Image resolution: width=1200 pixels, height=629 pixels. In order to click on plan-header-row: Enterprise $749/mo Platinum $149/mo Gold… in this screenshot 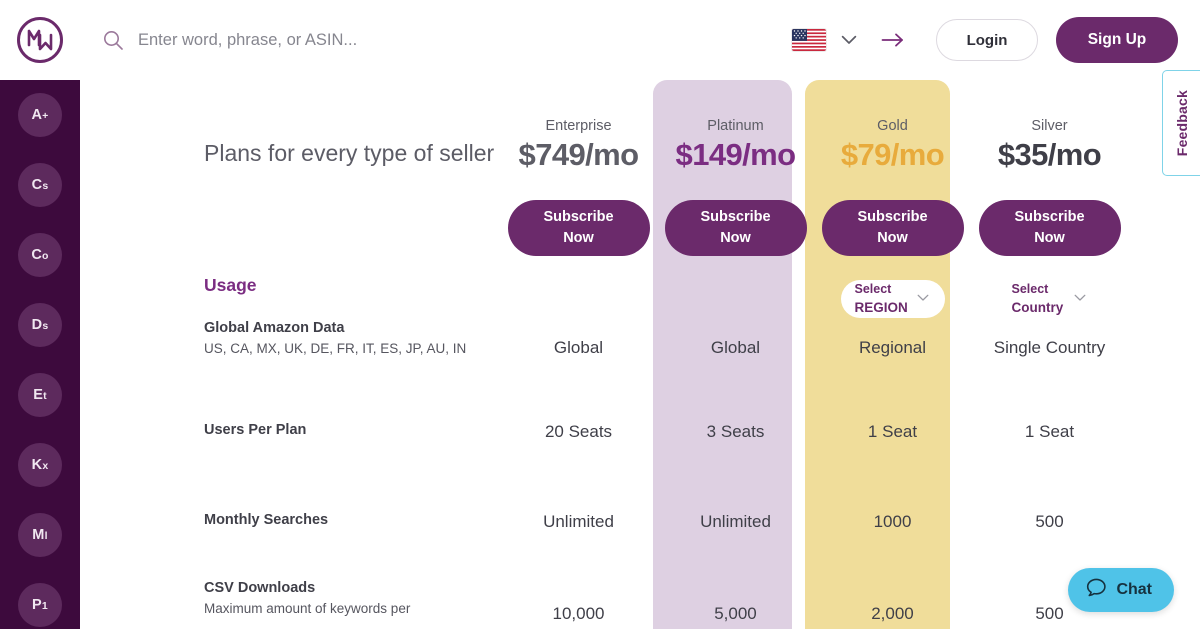, I will do `click(640, 146)`.